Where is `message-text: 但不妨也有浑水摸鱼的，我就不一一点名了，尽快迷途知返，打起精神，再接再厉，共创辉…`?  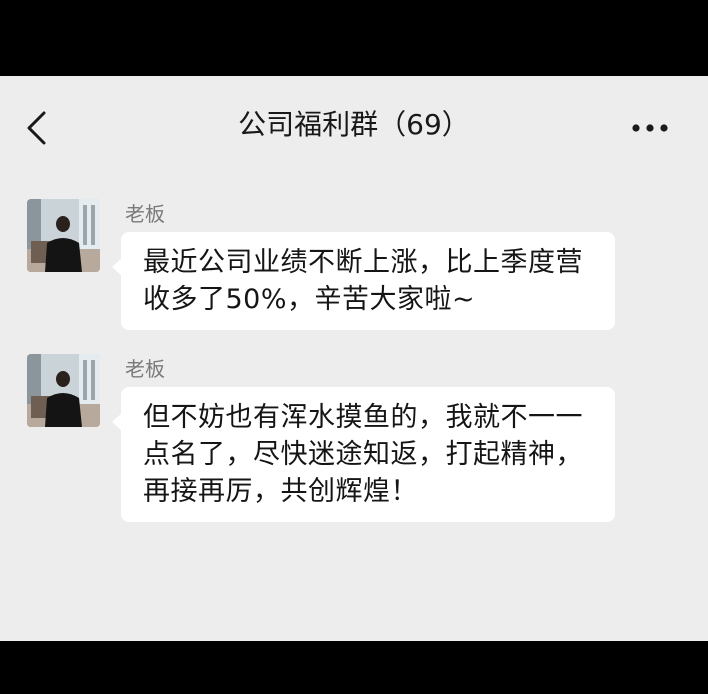 message-text: 但不妨也有浑水摸鱼的，我就不一一点名了，尽快迷途知返，打起精神，再接再厉，共创辉… is located at coordinates (363, 454).